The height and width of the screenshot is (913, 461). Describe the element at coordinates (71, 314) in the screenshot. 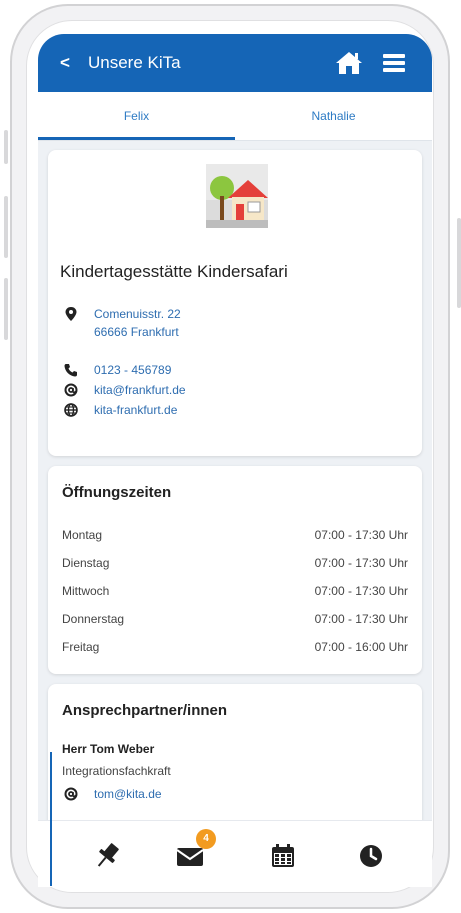

I see `location-pin-icon` at that location.